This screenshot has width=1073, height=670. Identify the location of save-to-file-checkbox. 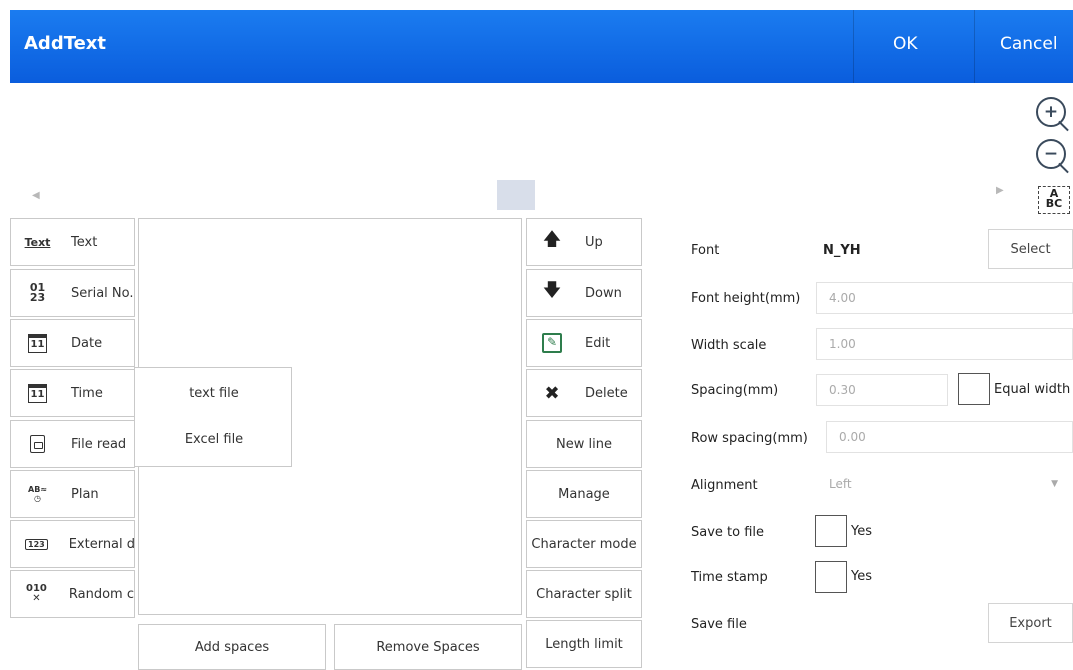
(831, 531).